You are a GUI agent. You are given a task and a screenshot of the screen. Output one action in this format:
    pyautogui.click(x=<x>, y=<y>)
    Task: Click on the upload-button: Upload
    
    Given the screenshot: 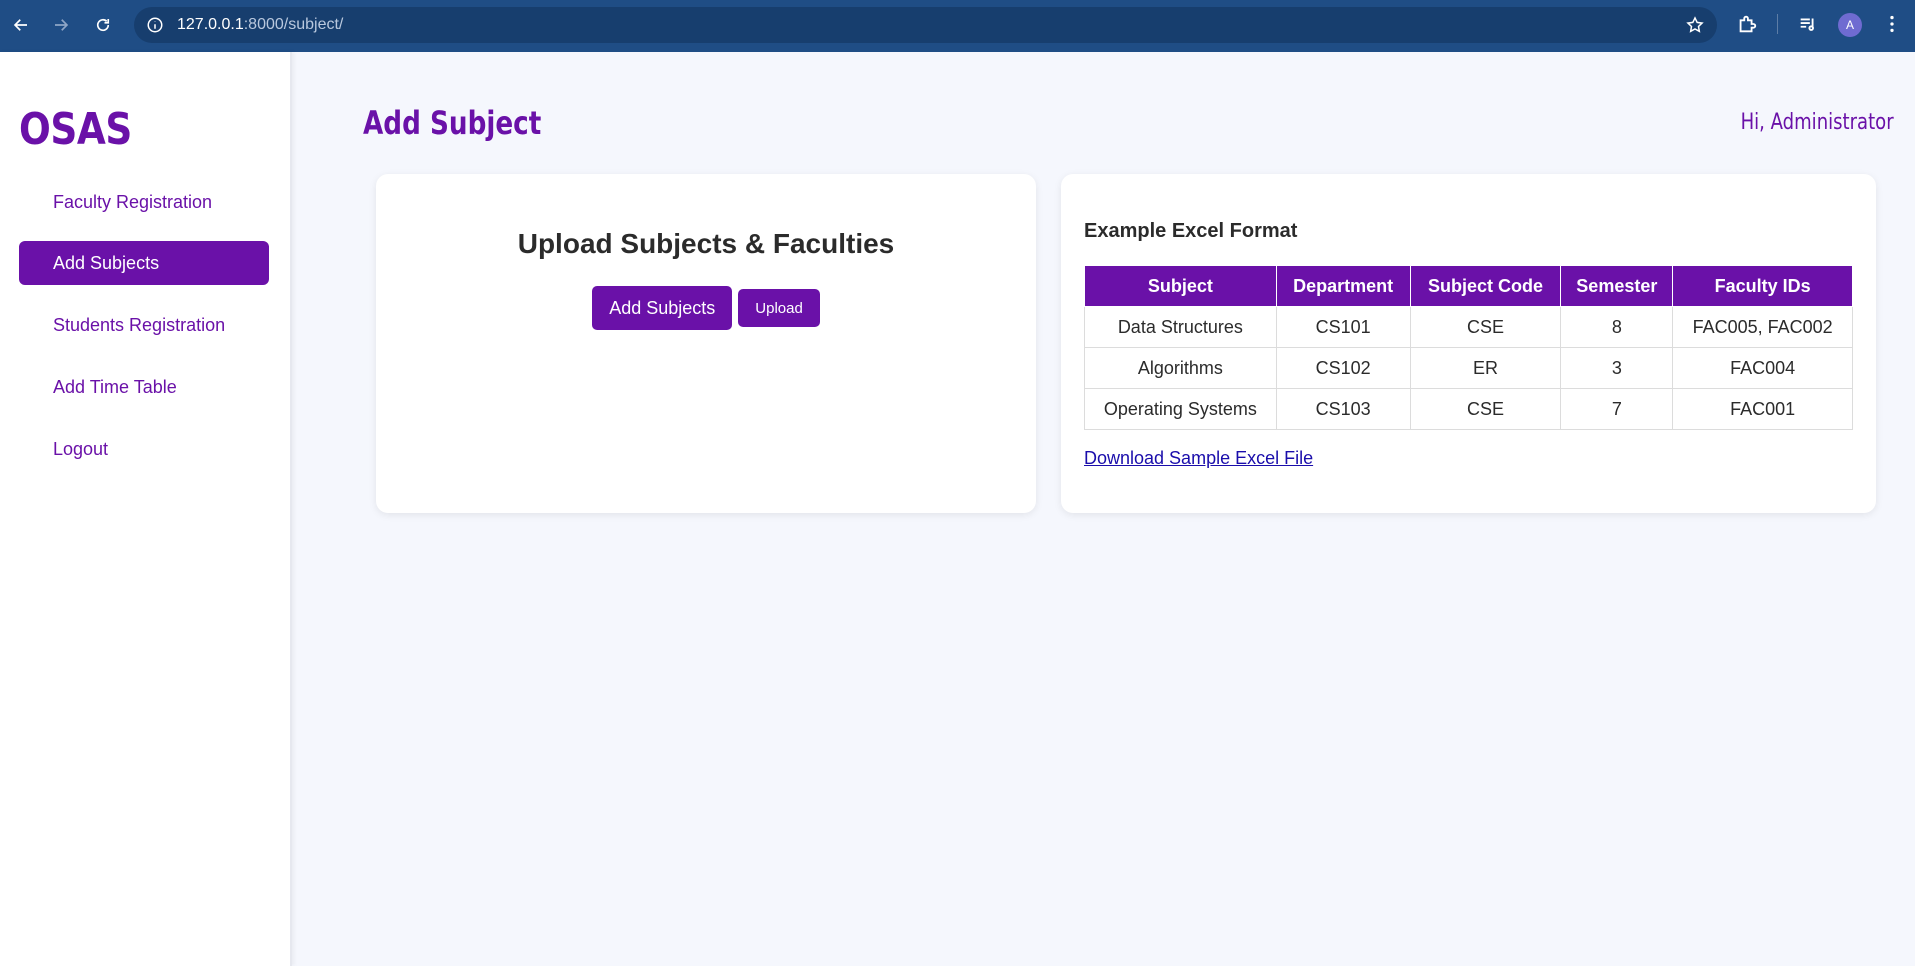 What is the action you would take?
    pyautogui.click(x=779, y=308)
    